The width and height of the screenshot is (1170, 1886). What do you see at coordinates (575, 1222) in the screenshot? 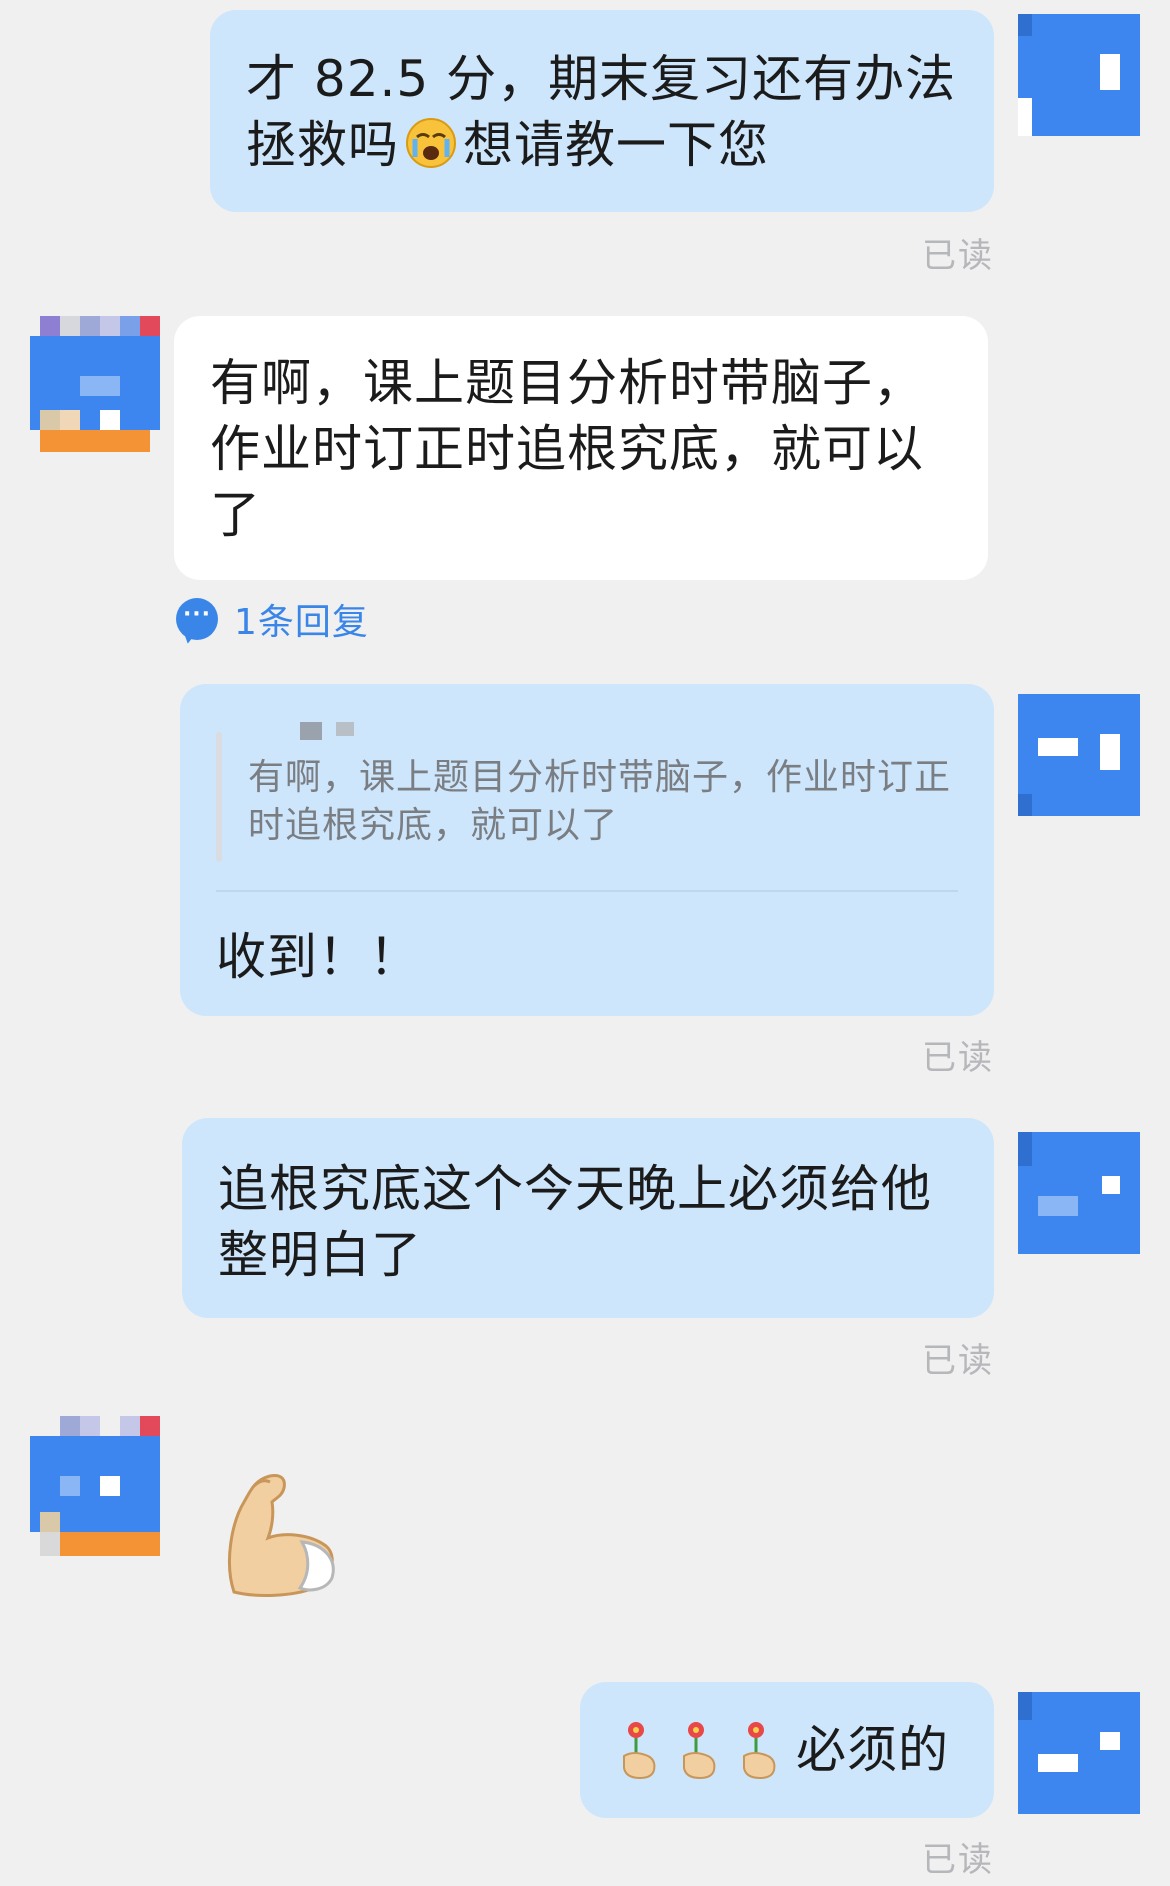
I see `message-text: 追根究底这个今天晚上必须给他 整明白了` at bounding box center [575, 1222].